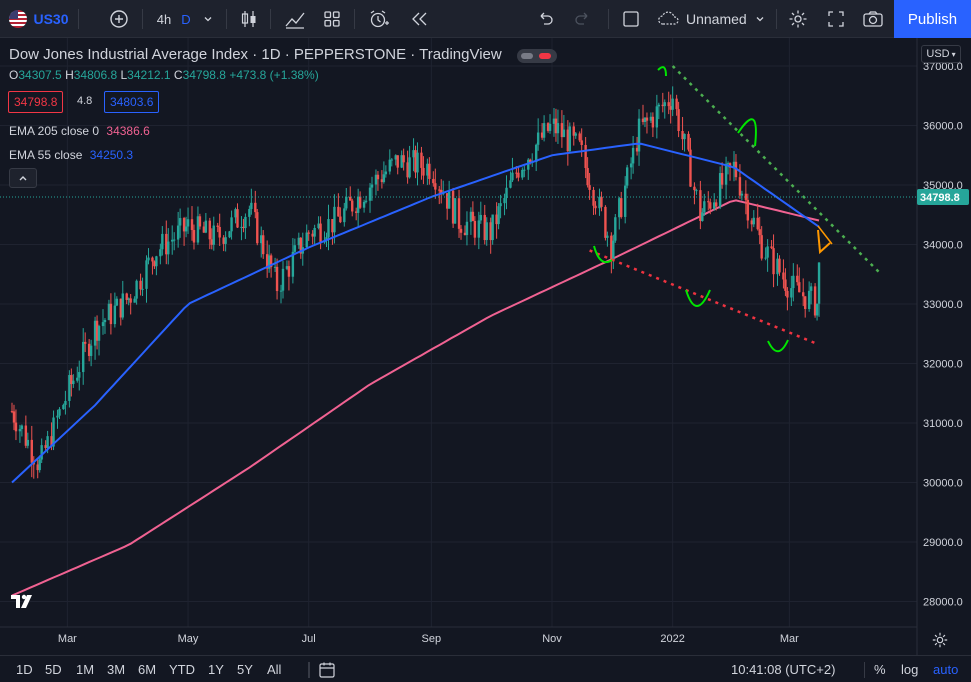 The width and height of the screenshot is (971, 682). Describe the element at coordinates (95, 75) in the screenshot. I see `high-value: 34806.8` at that location.